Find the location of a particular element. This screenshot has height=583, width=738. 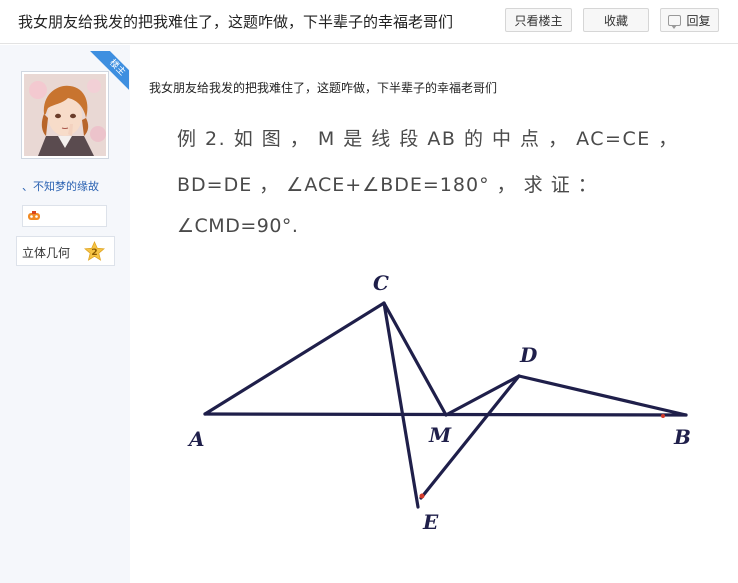

label-b: B is located at coordinates (682, 437).